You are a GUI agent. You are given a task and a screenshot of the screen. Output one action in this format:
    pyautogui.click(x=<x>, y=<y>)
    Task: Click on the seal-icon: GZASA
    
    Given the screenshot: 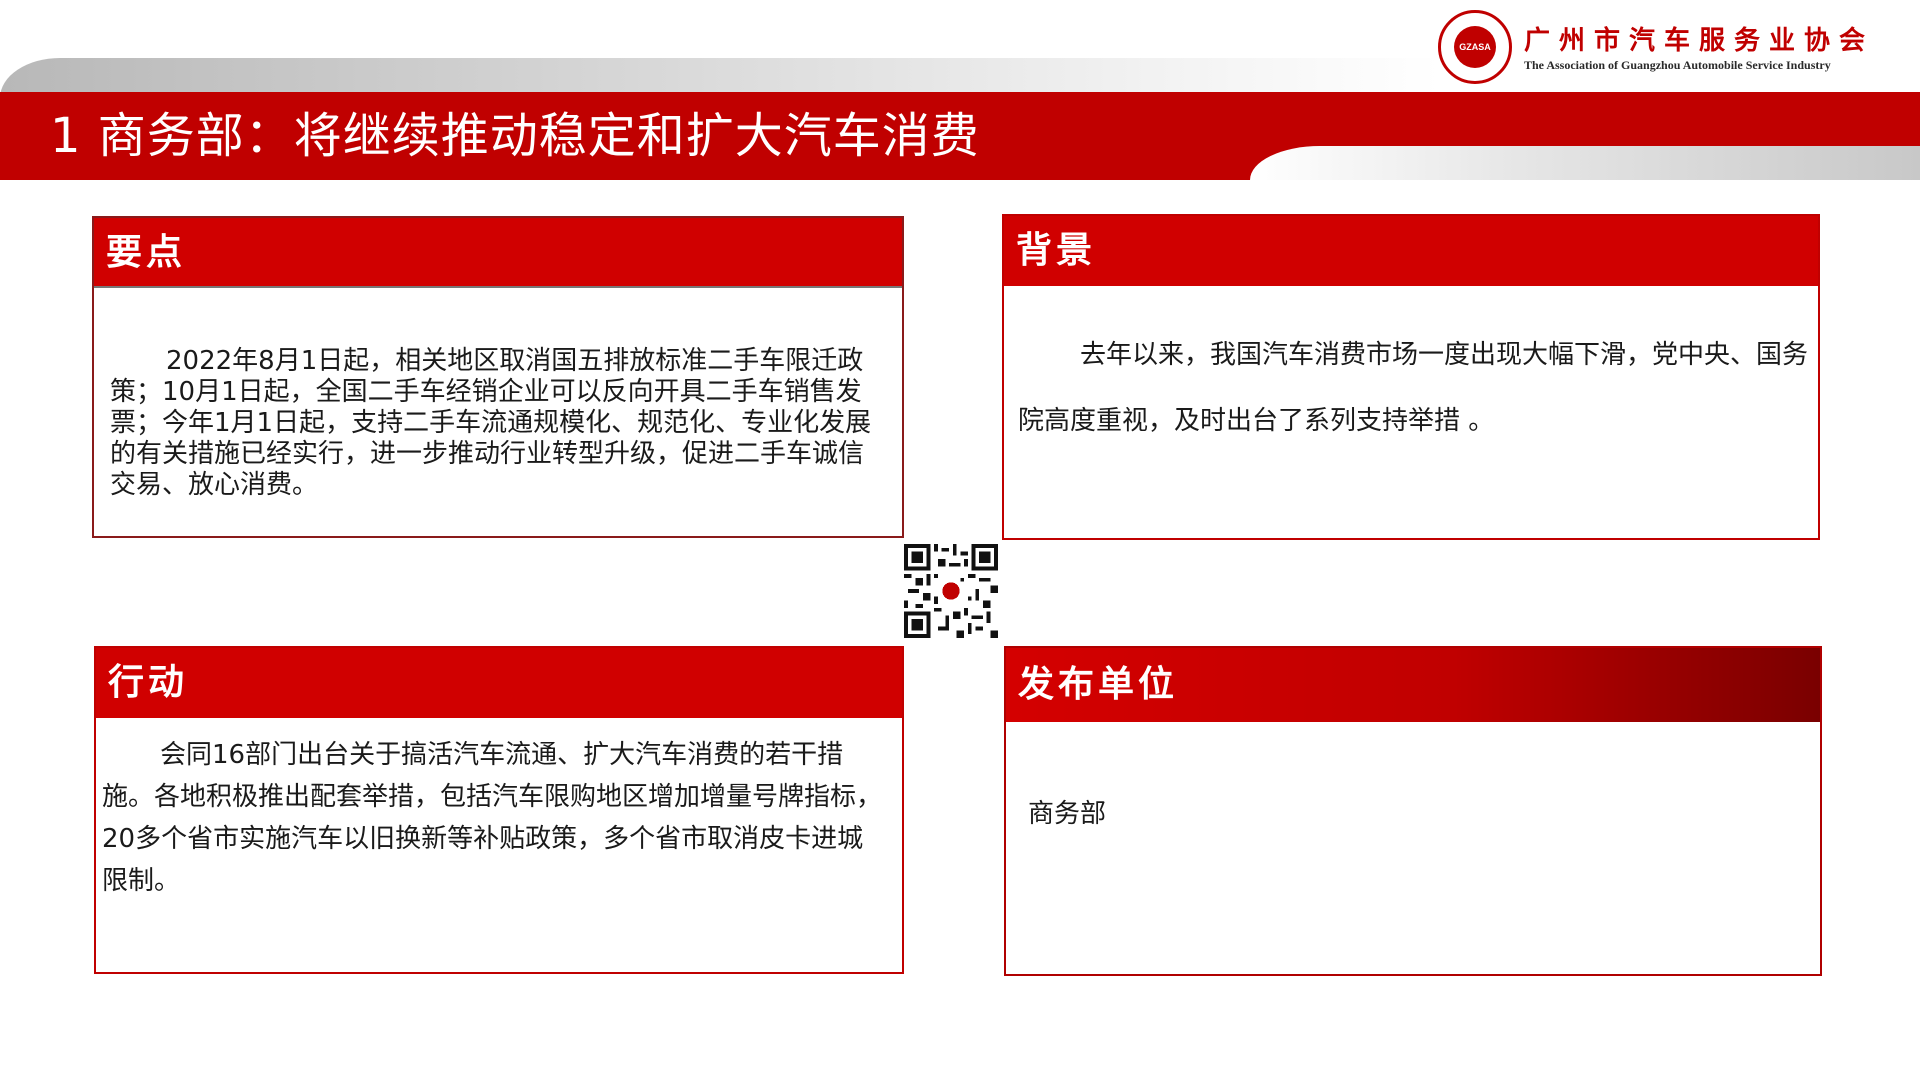 What is the action you would take?
    pyautogui.click(x=1475, y=47)
    